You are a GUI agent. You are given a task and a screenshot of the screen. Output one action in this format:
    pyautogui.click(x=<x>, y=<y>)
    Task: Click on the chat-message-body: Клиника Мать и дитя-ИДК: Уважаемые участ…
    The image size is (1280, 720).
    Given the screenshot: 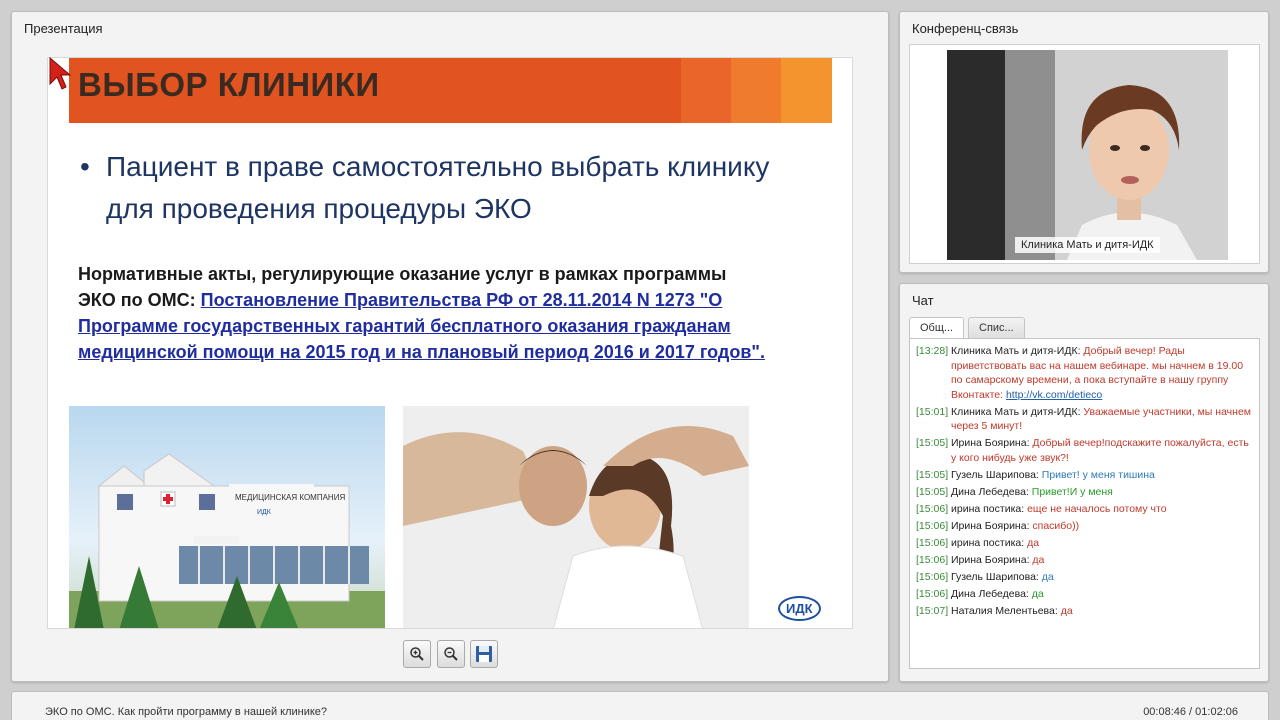 What is the action you would take?
    pyautogui.click(x=1102, y=419)
    